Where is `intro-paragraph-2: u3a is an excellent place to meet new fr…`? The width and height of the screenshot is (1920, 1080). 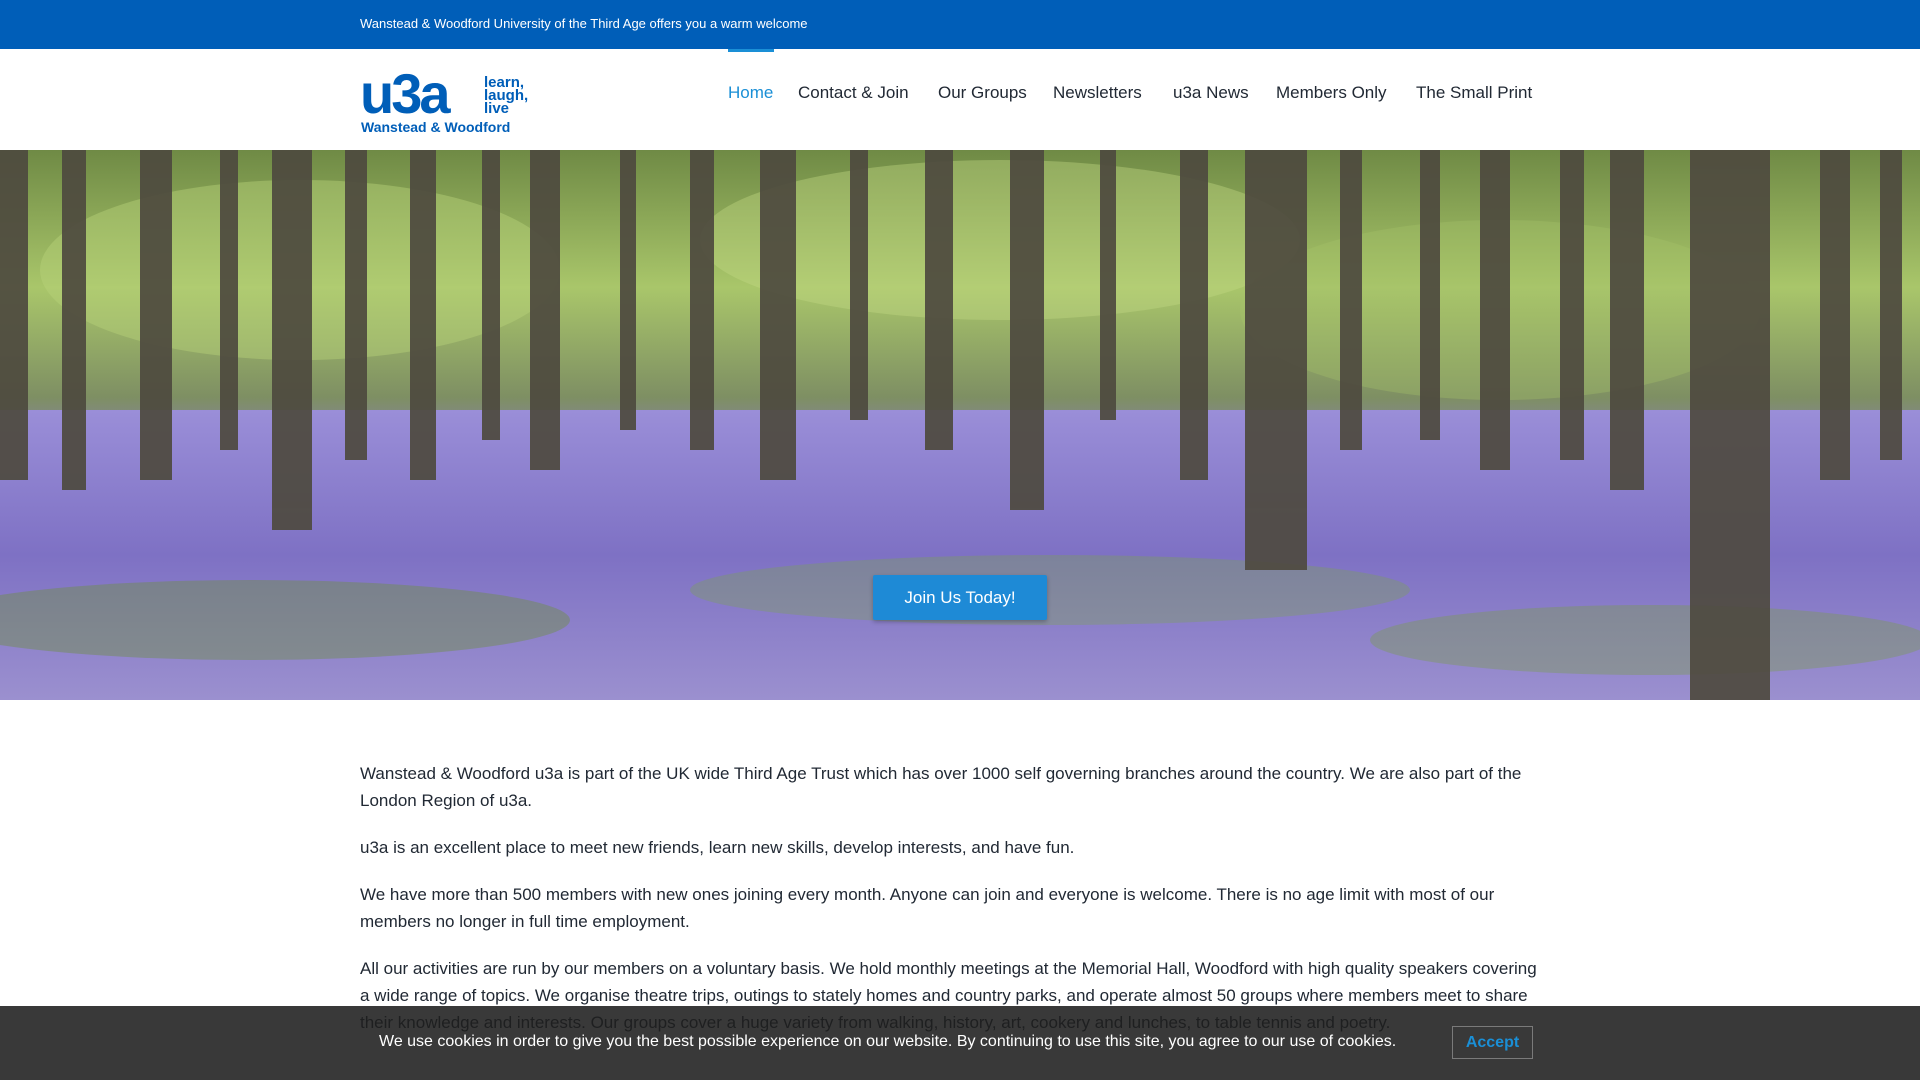
intro-paragraph-2: u3a is an excellent place to meet new fr… is located at coordinates (717, 847).